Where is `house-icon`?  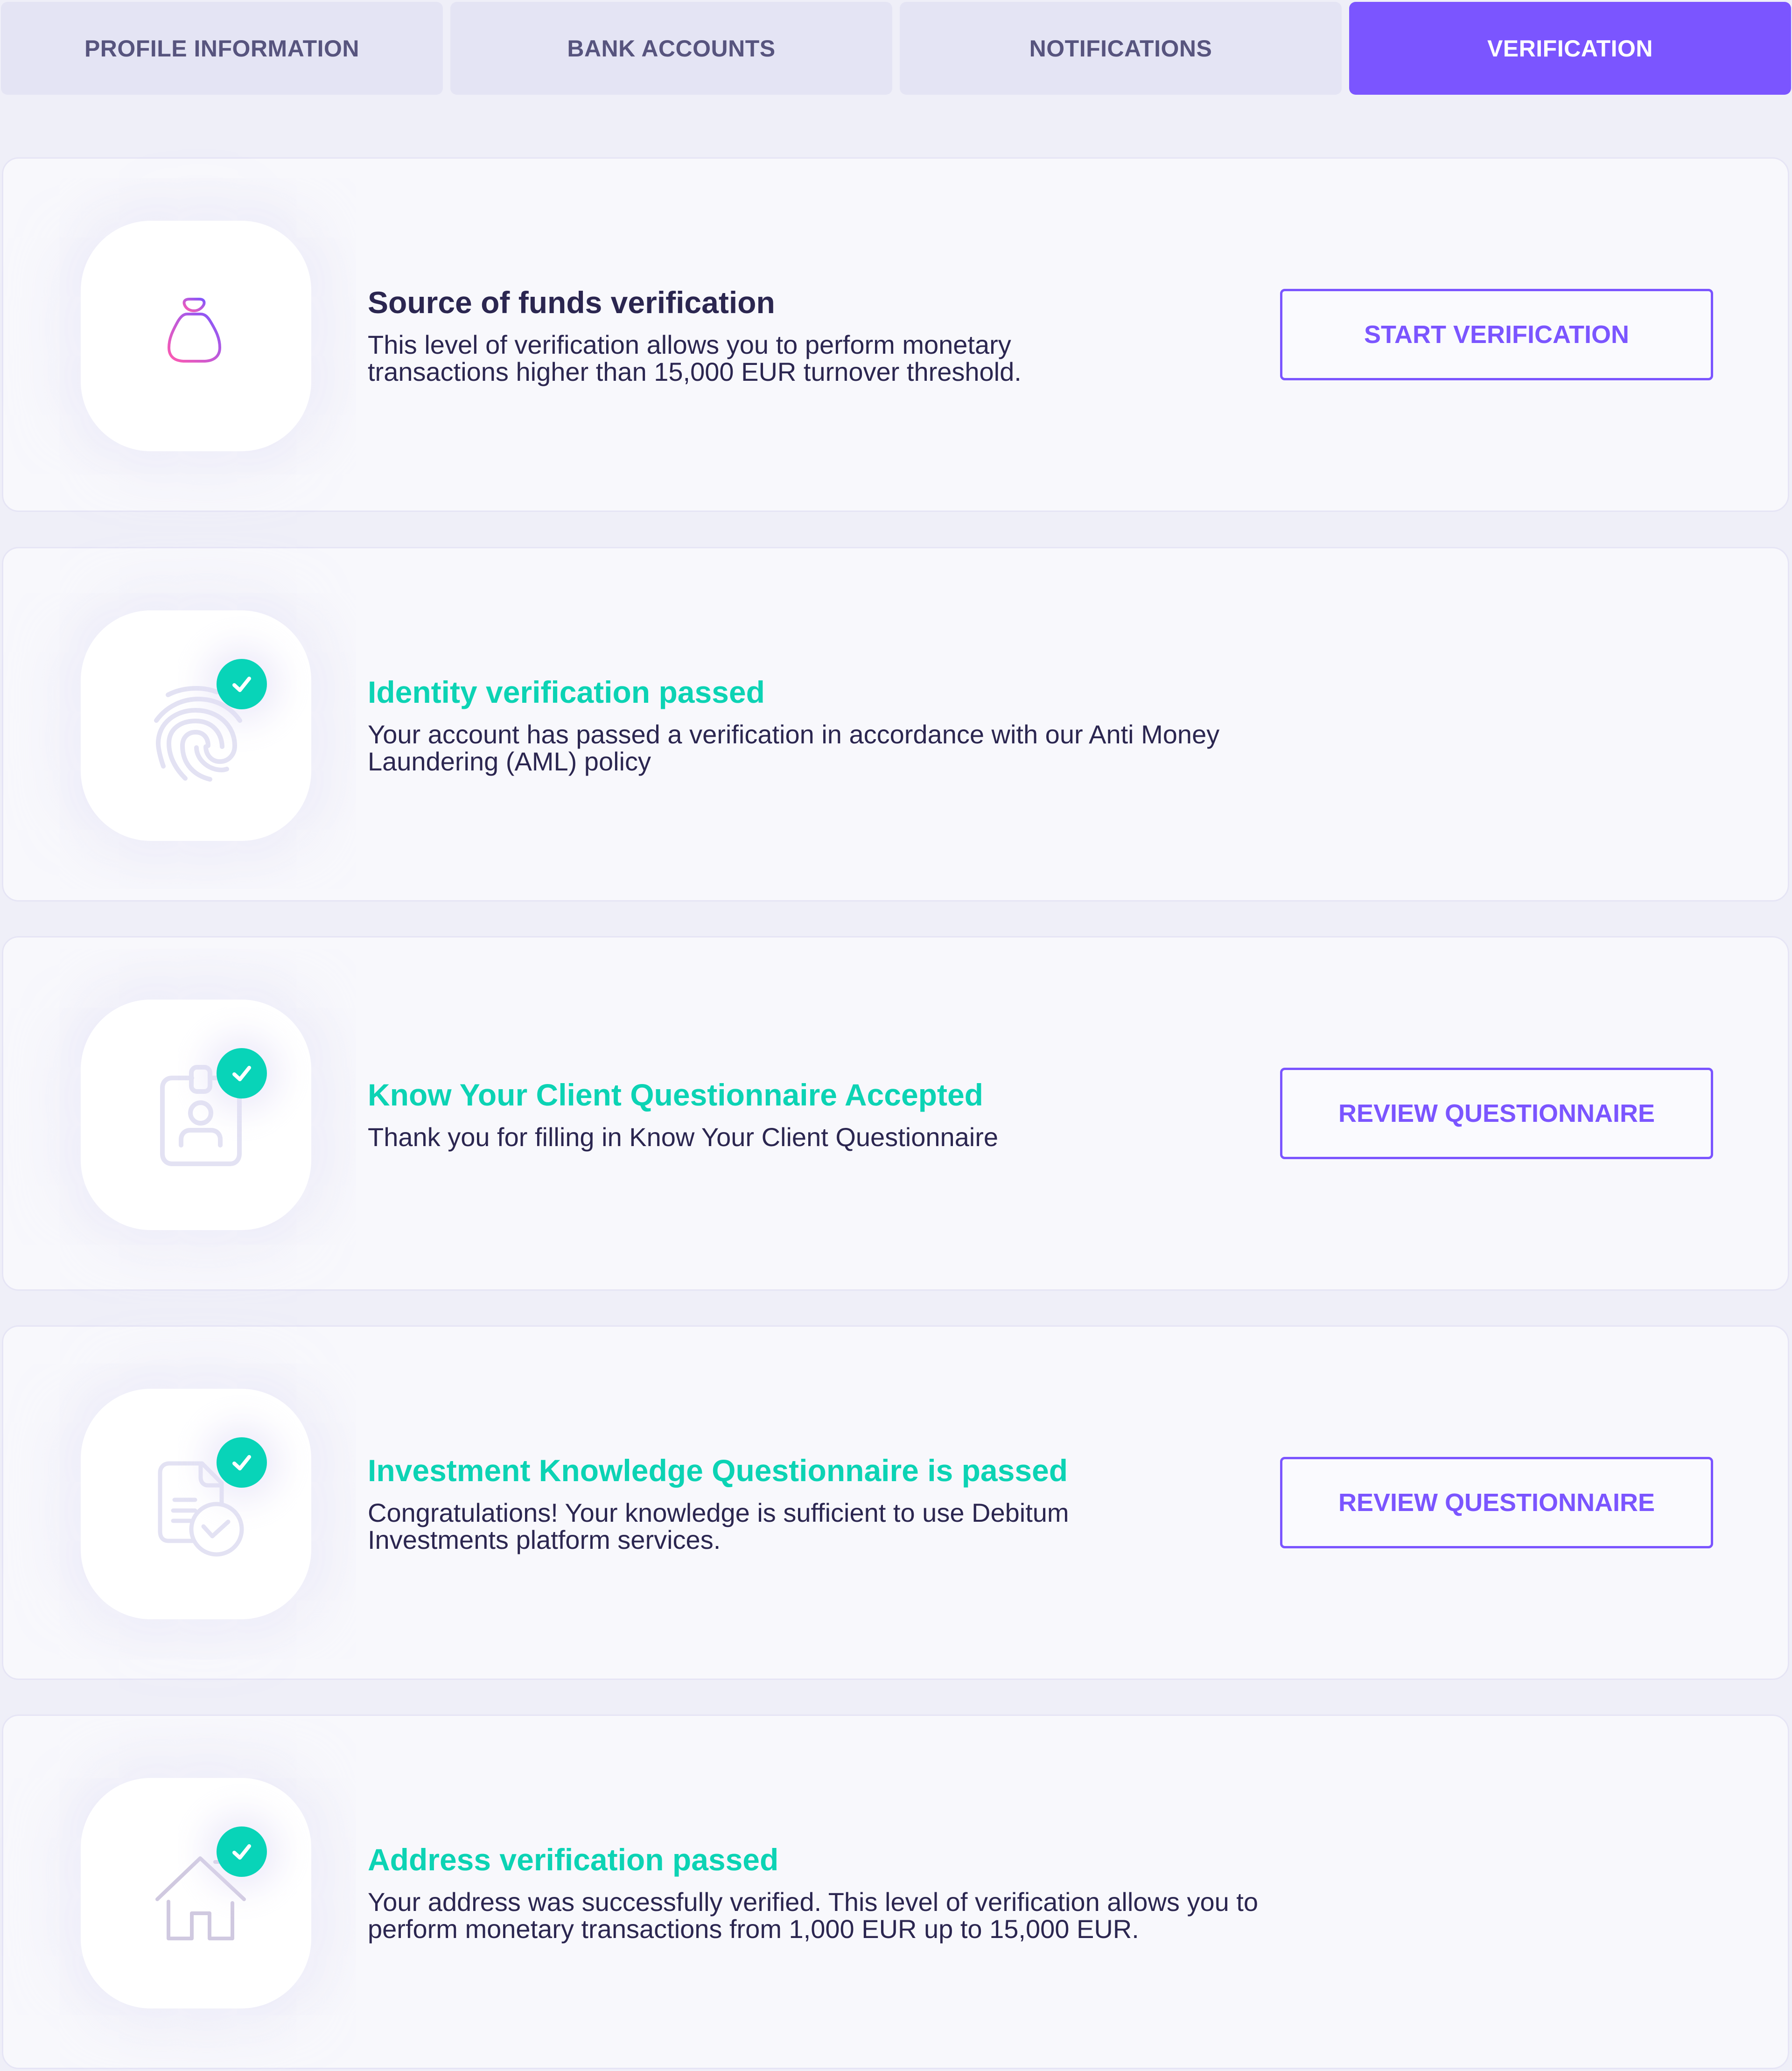 house-icon is located at coordinates (200, 1898).